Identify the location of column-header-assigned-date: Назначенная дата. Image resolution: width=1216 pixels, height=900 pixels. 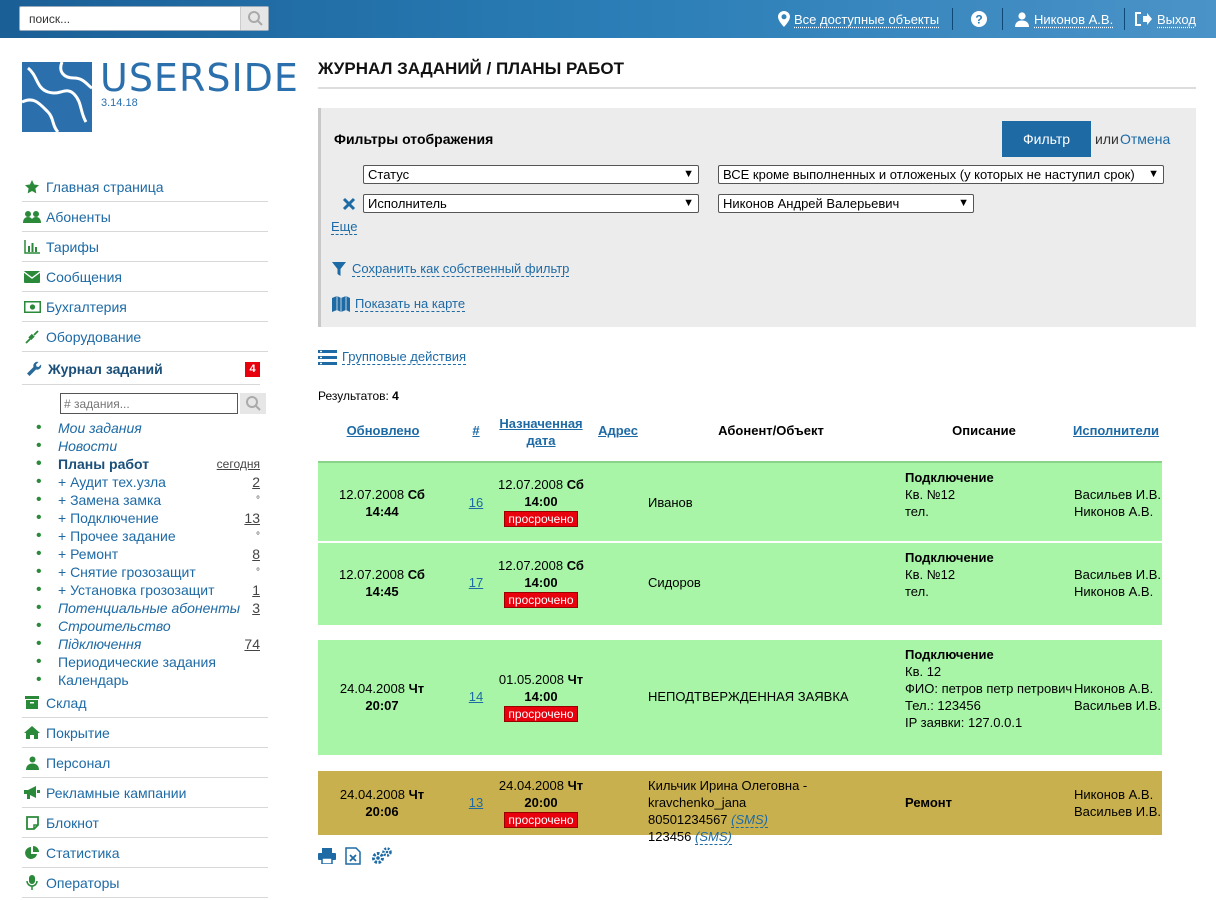
(541, 432).